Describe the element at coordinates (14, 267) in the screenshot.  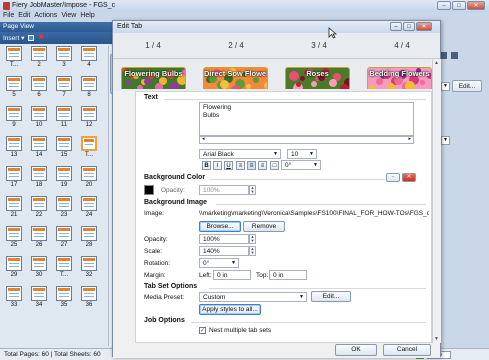
I see `page-thumbnail: 29` at that location.